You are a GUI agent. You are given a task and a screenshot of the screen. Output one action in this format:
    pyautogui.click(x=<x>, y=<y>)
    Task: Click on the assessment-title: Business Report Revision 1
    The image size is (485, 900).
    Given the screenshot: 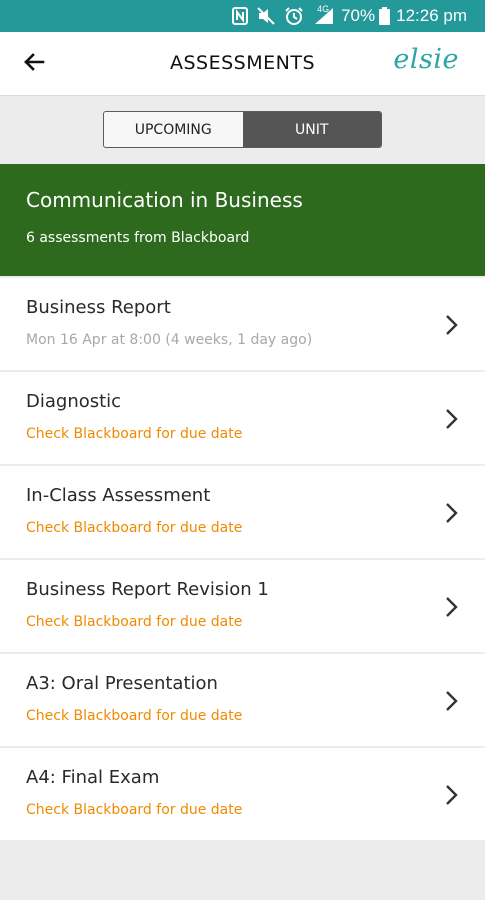 What is the action you would take?
    pyautogui.click(x=147, y=589)
    